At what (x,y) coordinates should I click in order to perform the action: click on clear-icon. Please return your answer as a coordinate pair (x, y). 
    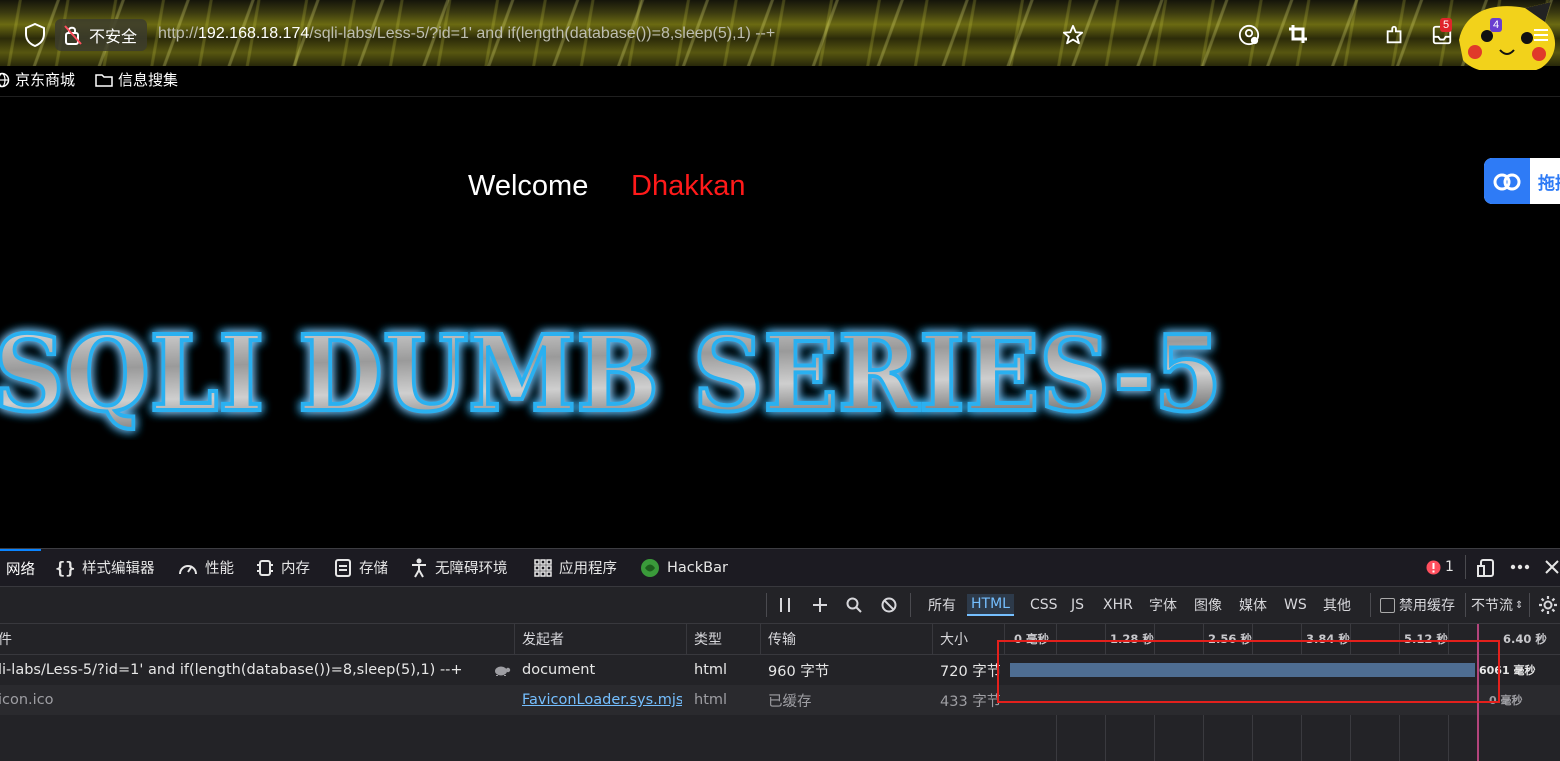
    Looking at the image, I should click on (889, 605).